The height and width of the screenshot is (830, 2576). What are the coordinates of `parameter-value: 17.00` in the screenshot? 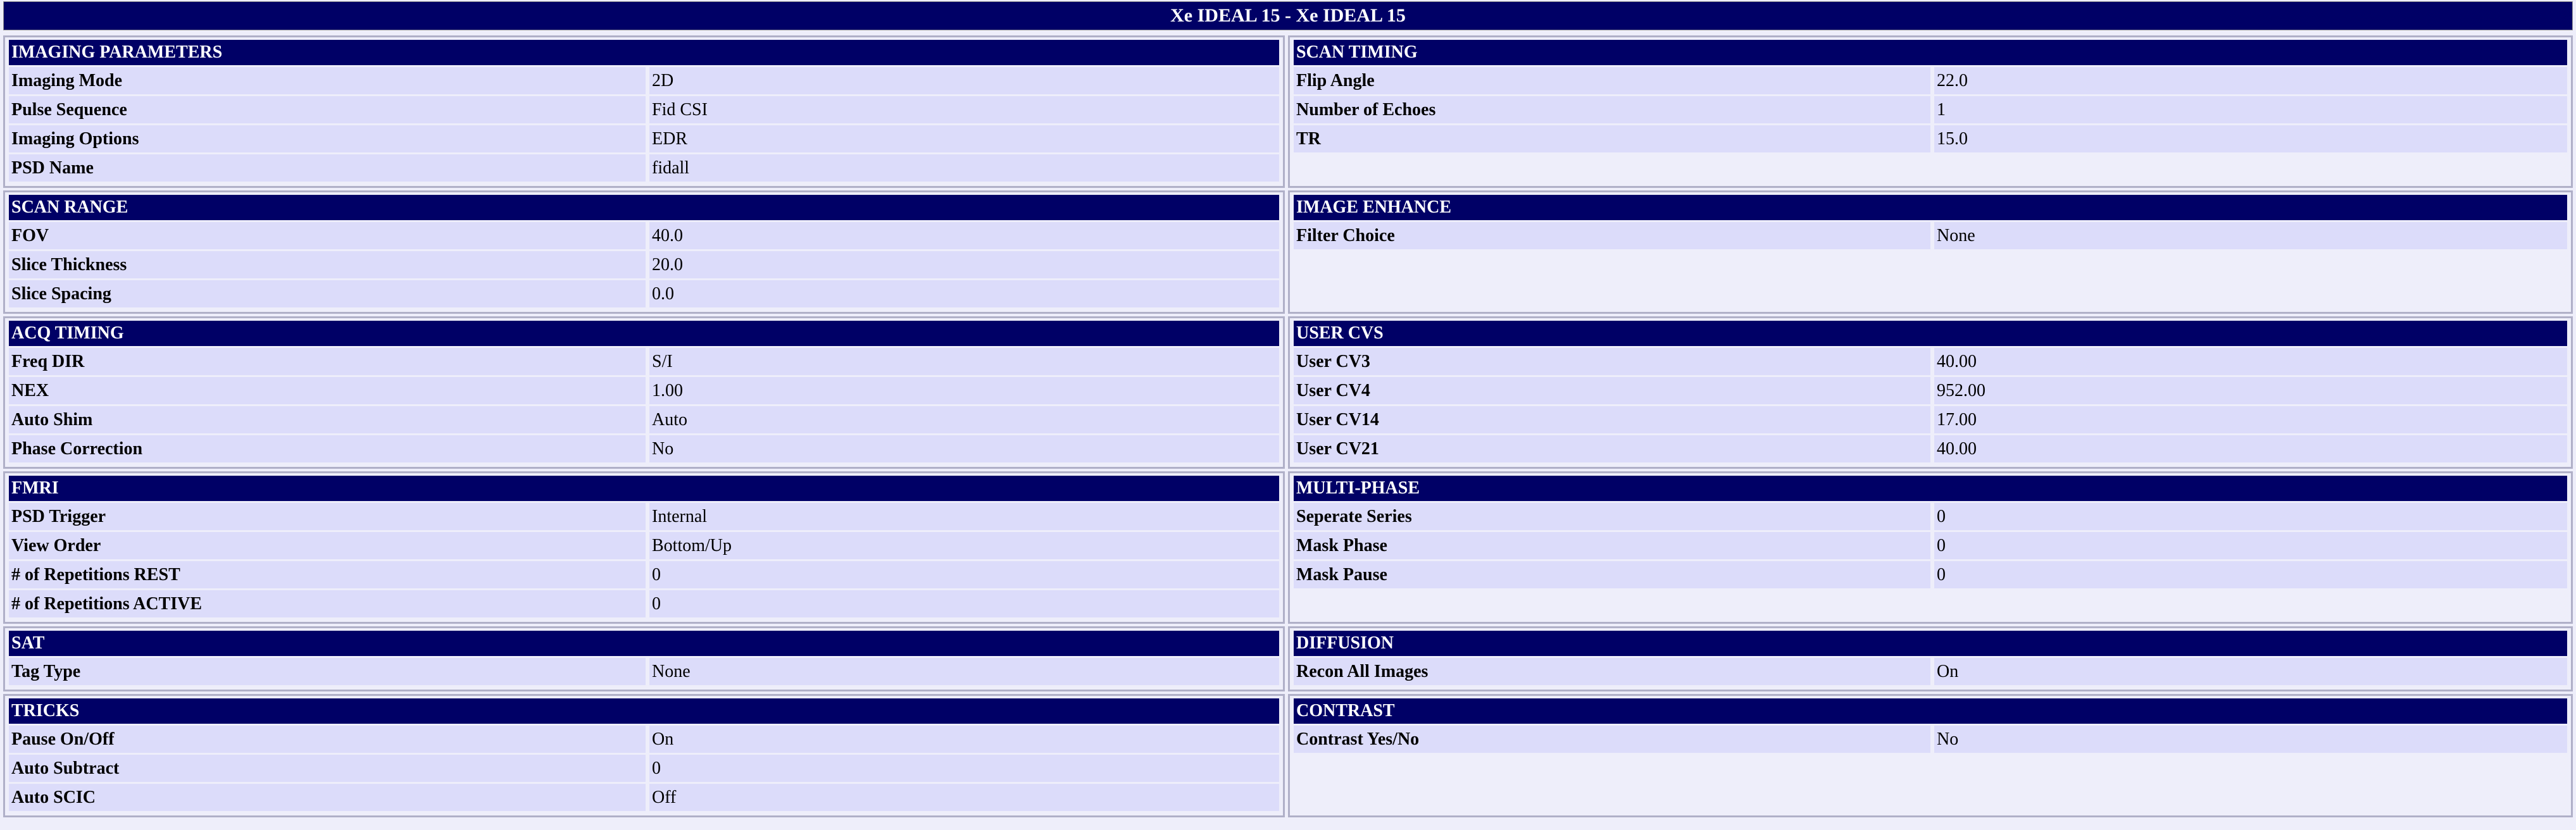 It's located at (2250, 419).